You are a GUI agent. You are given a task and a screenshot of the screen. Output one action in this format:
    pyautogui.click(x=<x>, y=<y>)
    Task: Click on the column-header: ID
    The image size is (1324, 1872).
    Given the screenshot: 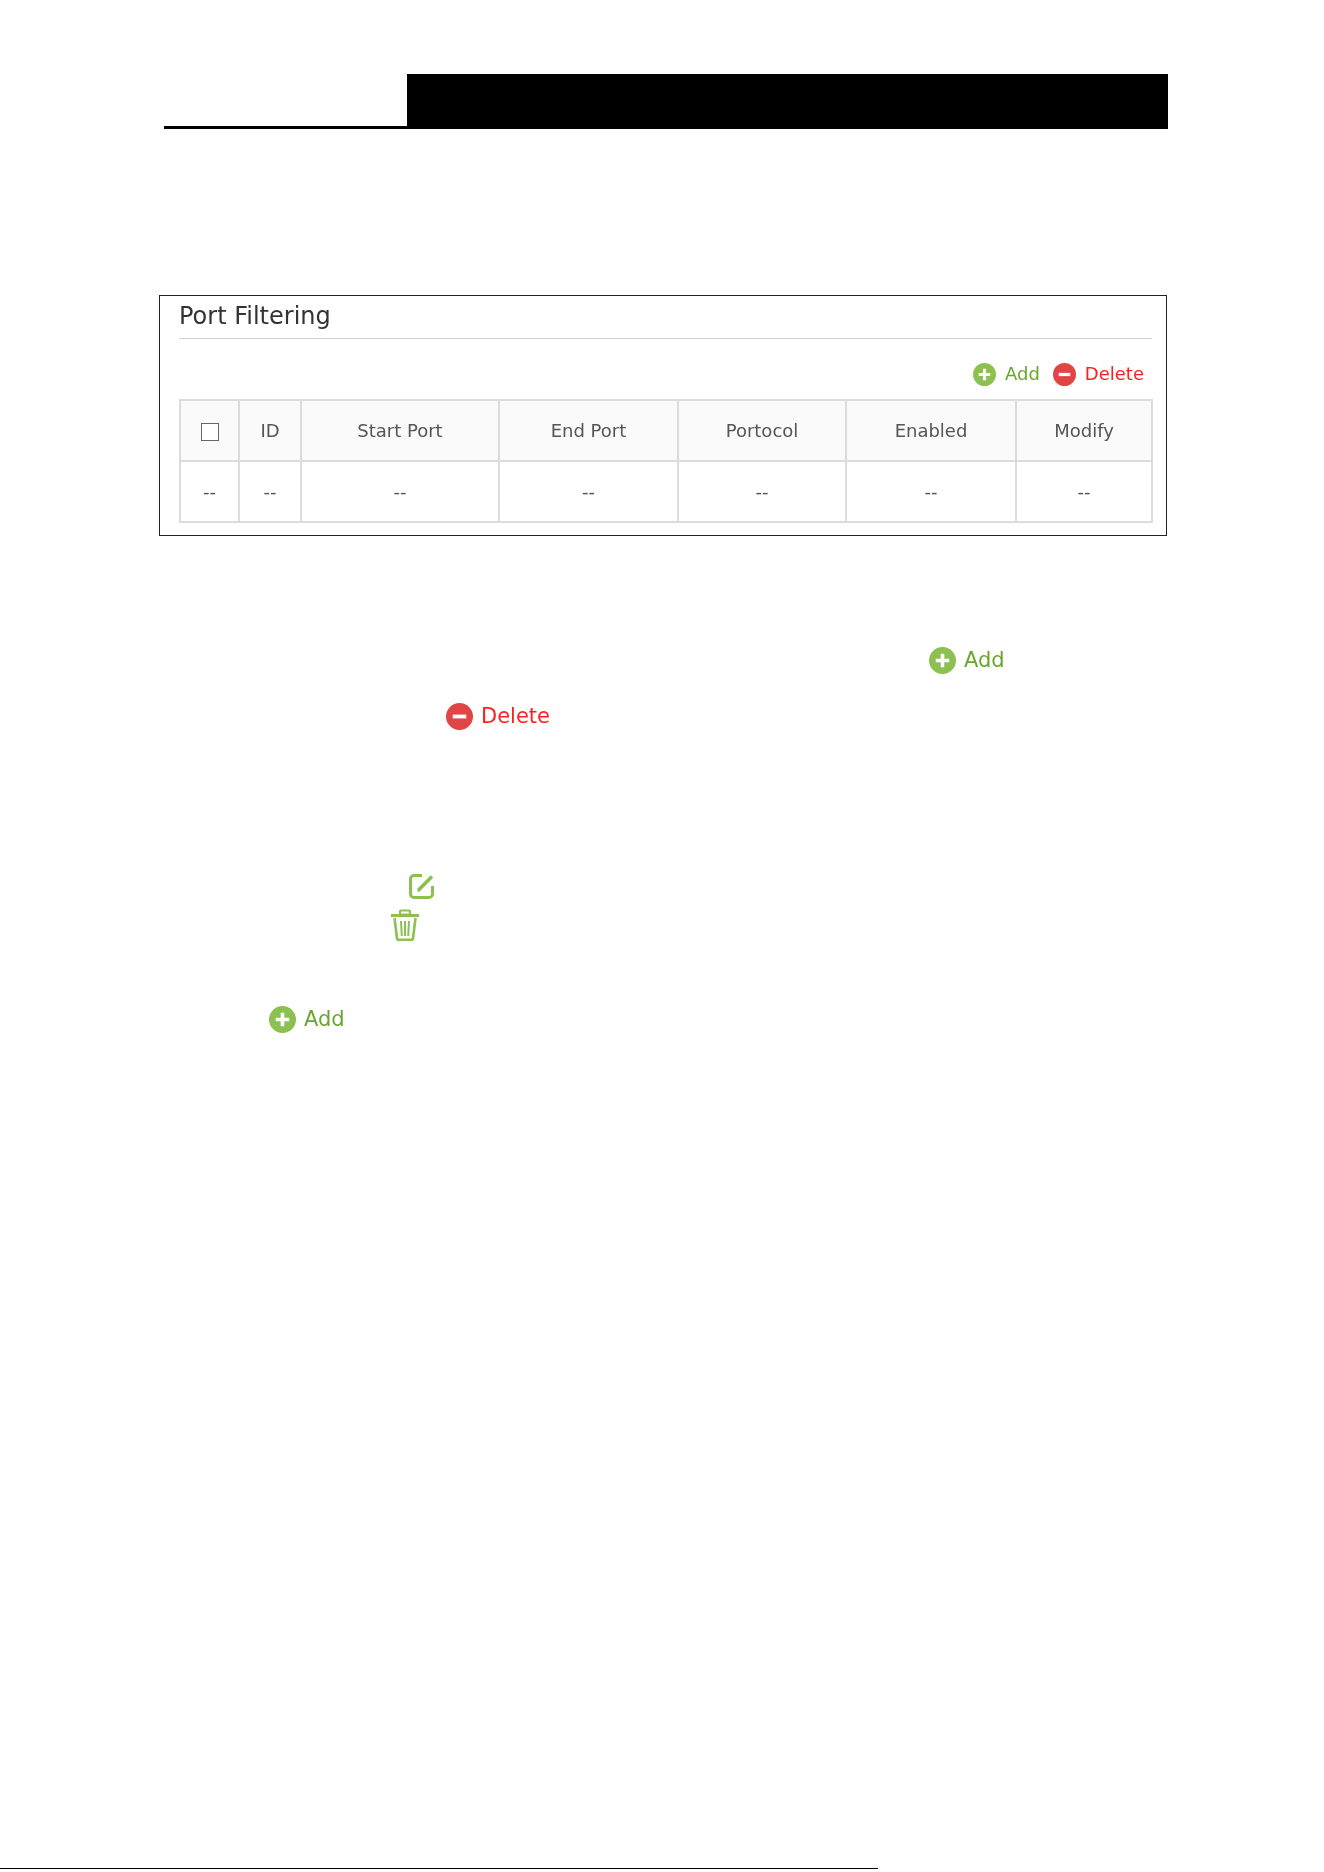 What is the action you would take?
    pyautogui.click(x=270, y=430)
    